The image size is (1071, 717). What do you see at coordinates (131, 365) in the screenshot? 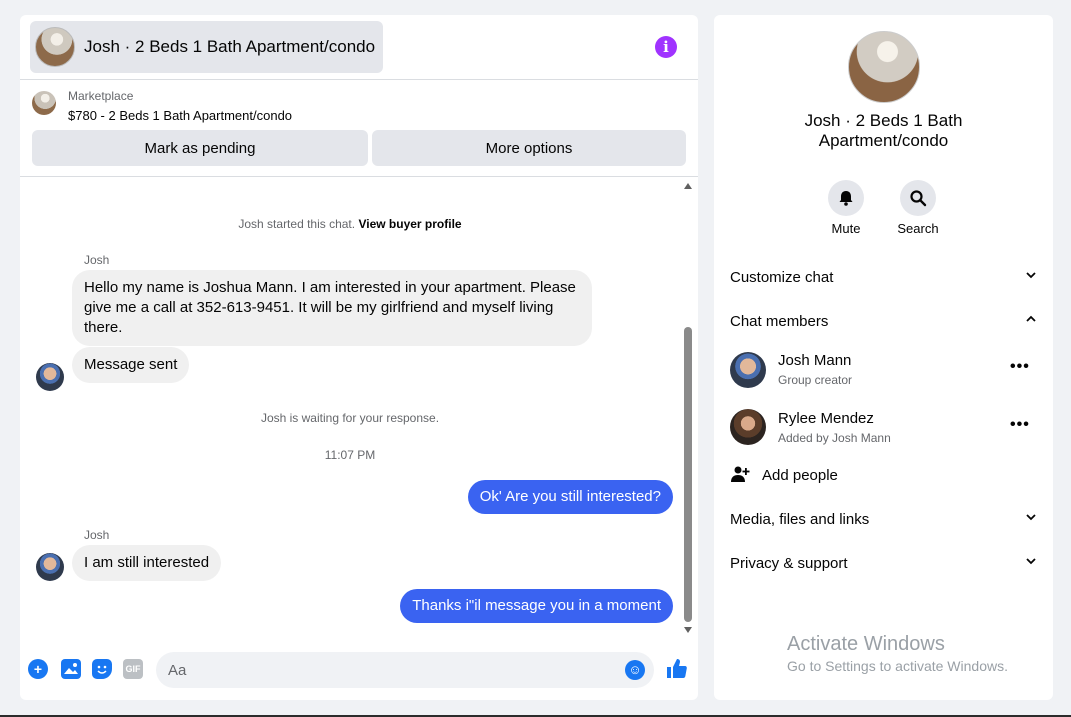
I see `incoming-message: Message sent` at bounding box center [131, 365].